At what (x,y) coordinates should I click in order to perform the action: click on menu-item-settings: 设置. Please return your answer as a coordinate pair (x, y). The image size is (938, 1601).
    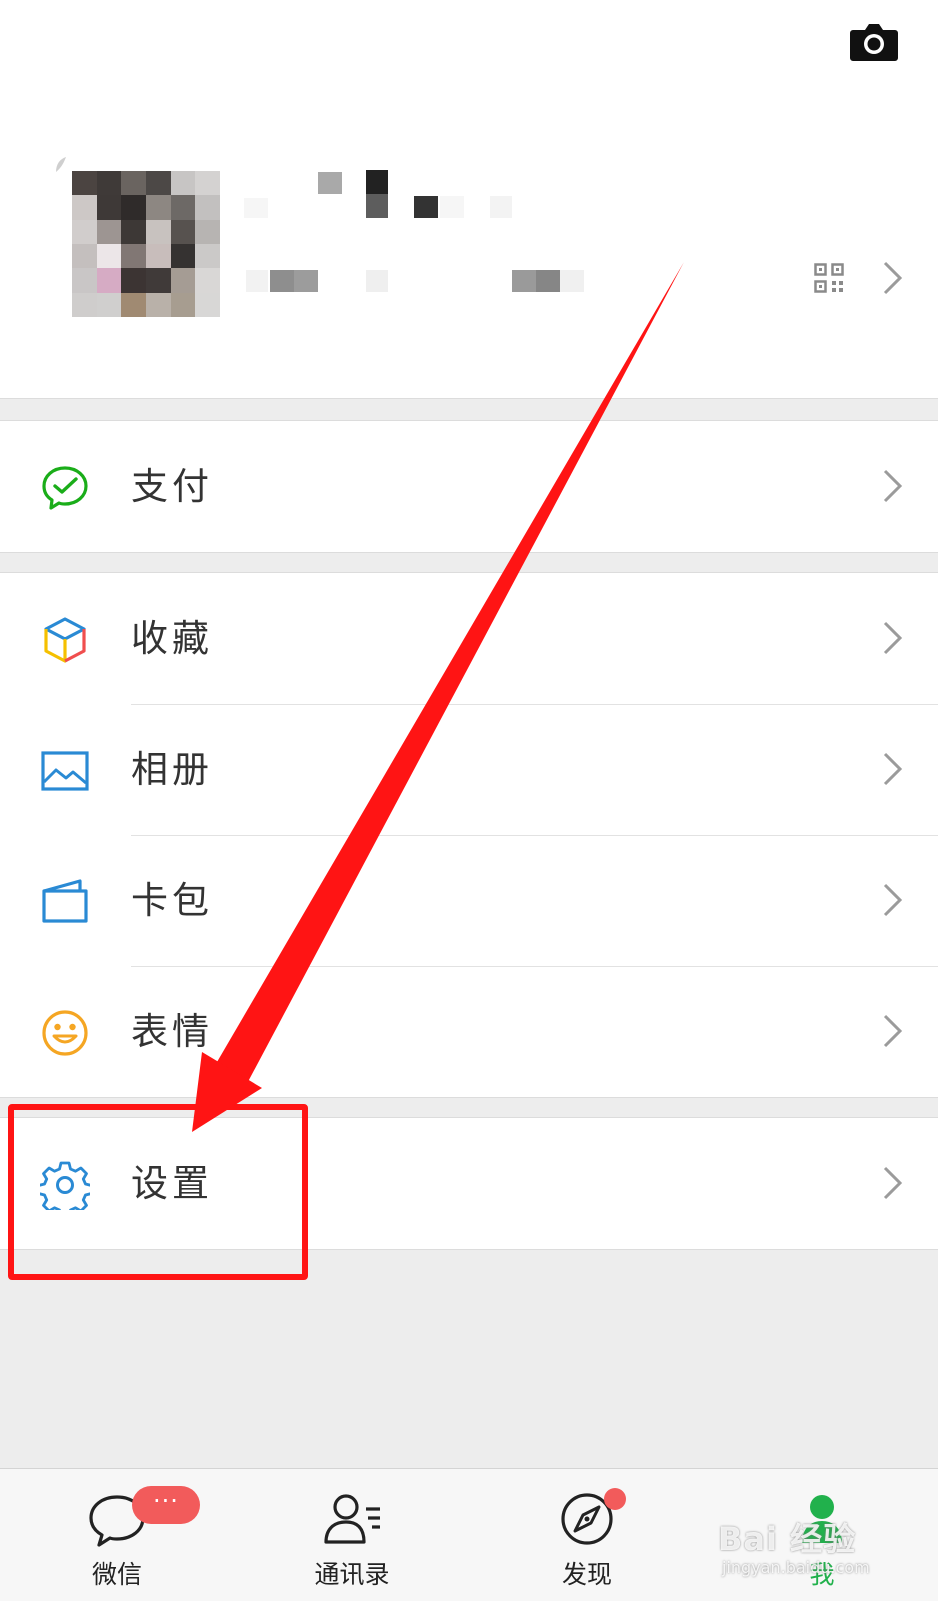
    Looking at the image, I should click on (469, 1183).